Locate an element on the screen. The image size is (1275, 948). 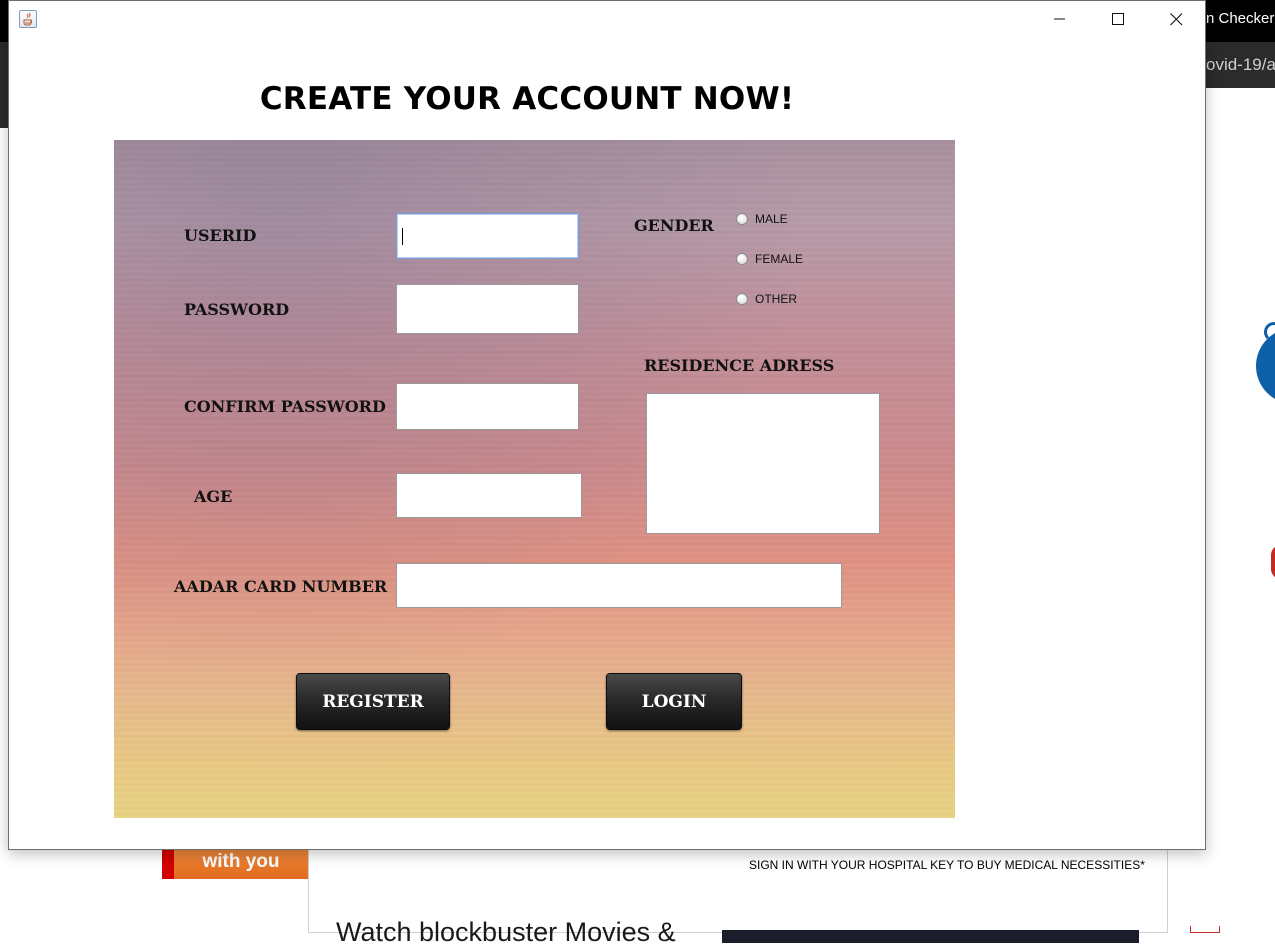
aadar-label: AADAR CARD NUMBER is located at coordinates (281, 586).